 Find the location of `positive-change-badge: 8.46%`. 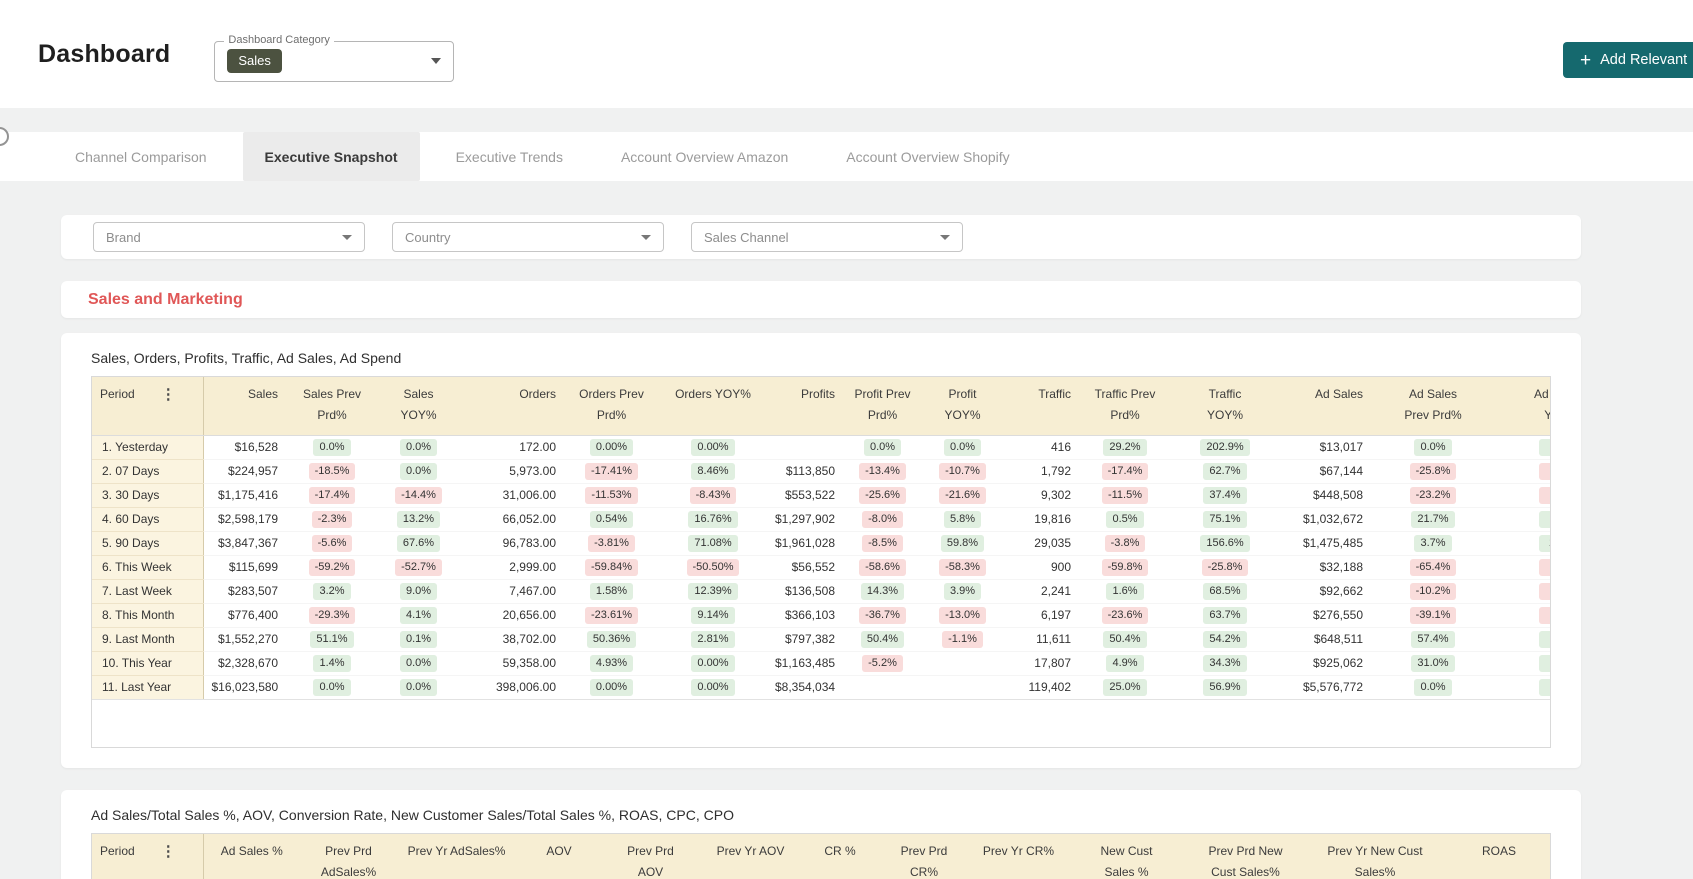

positive-change-badge: 8.46% is located at coordinates (713, 471).